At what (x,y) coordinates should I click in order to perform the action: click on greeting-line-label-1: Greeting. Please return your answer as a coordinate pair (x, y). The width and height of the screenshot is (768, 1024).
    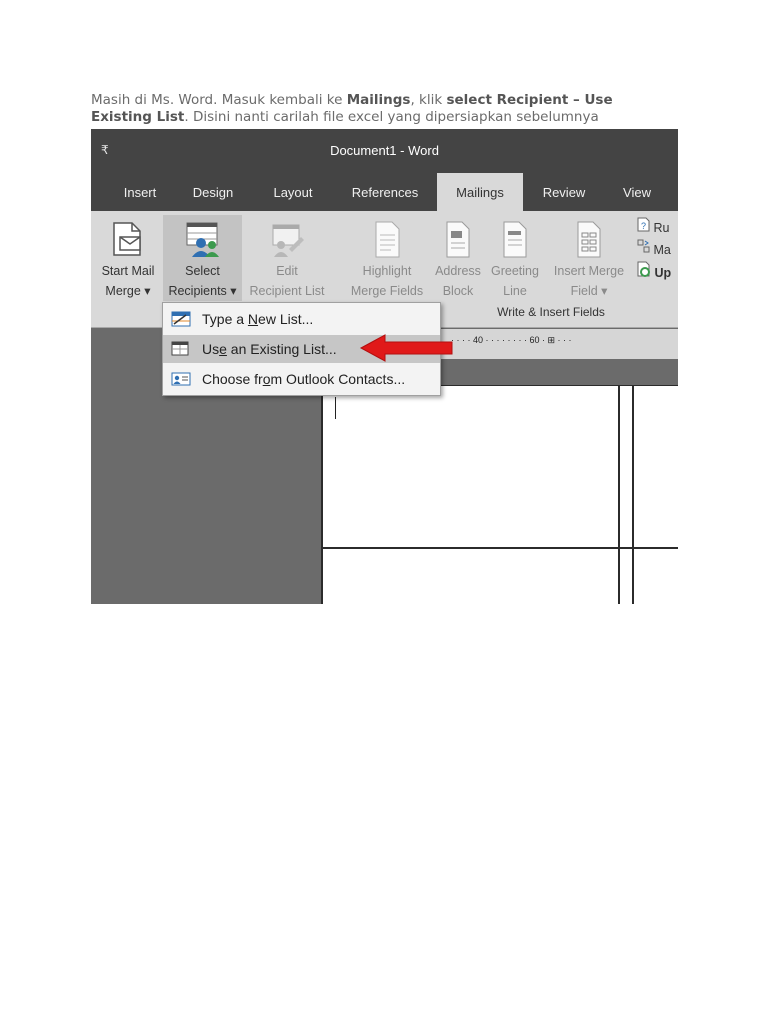
    Looking at the image, I should click on (515, 271).